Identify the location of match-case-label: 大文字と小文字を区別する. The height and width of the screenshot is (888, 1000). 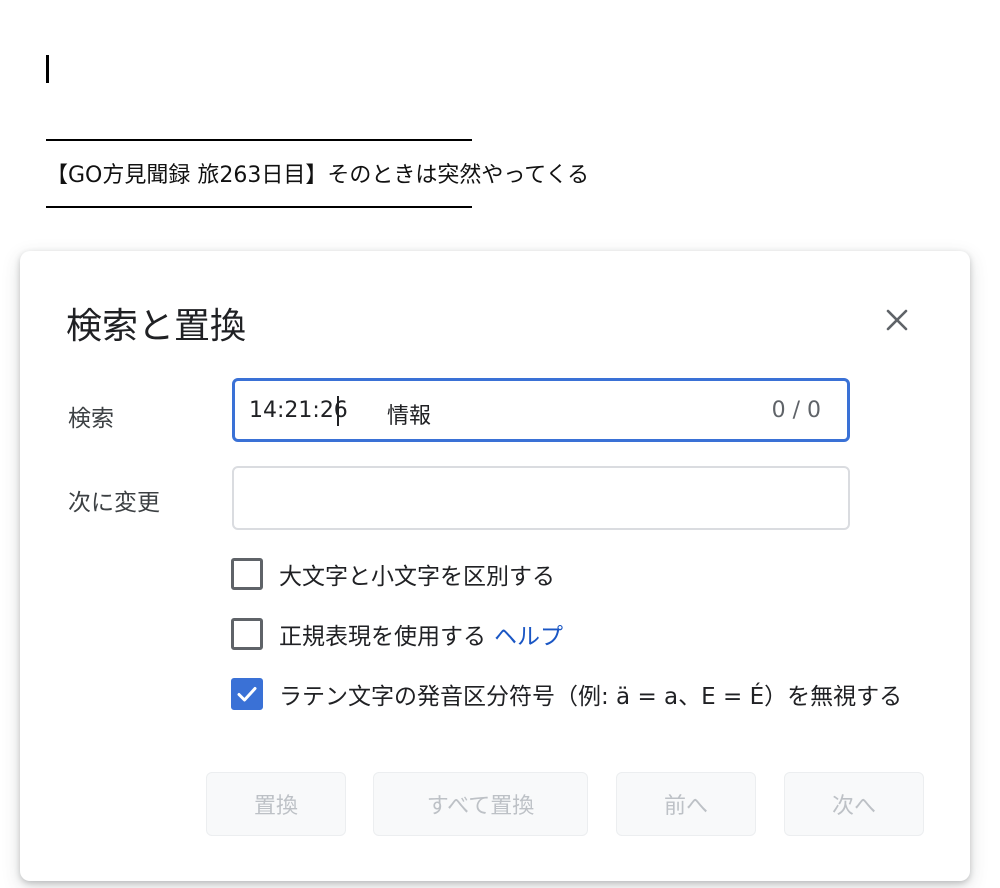
(417, 577).